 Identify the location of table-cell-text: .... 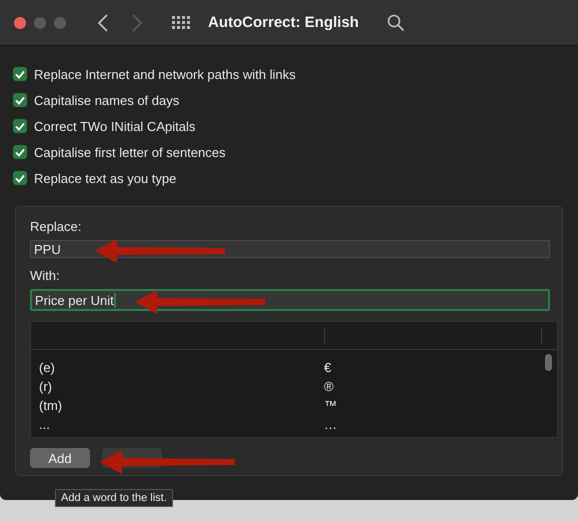
(44, 424).